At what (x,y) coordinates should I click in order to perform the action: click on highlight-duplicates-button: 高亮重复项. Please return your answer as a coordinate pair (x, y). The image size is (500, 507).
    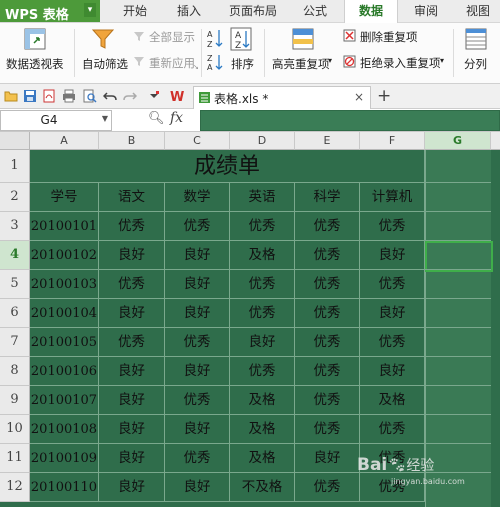
    Looking at the image, I should click on (301, 64).